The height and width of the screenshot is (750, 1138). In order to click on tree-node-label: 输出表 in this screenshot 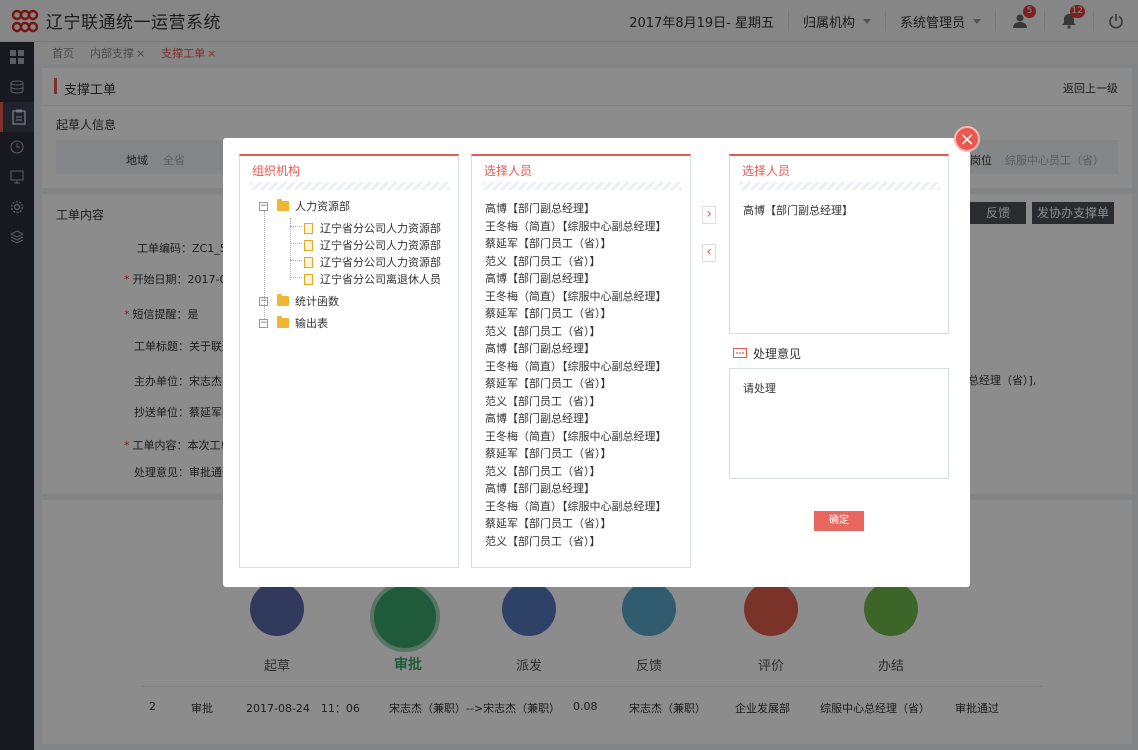, I will do `click(311, 323)`.